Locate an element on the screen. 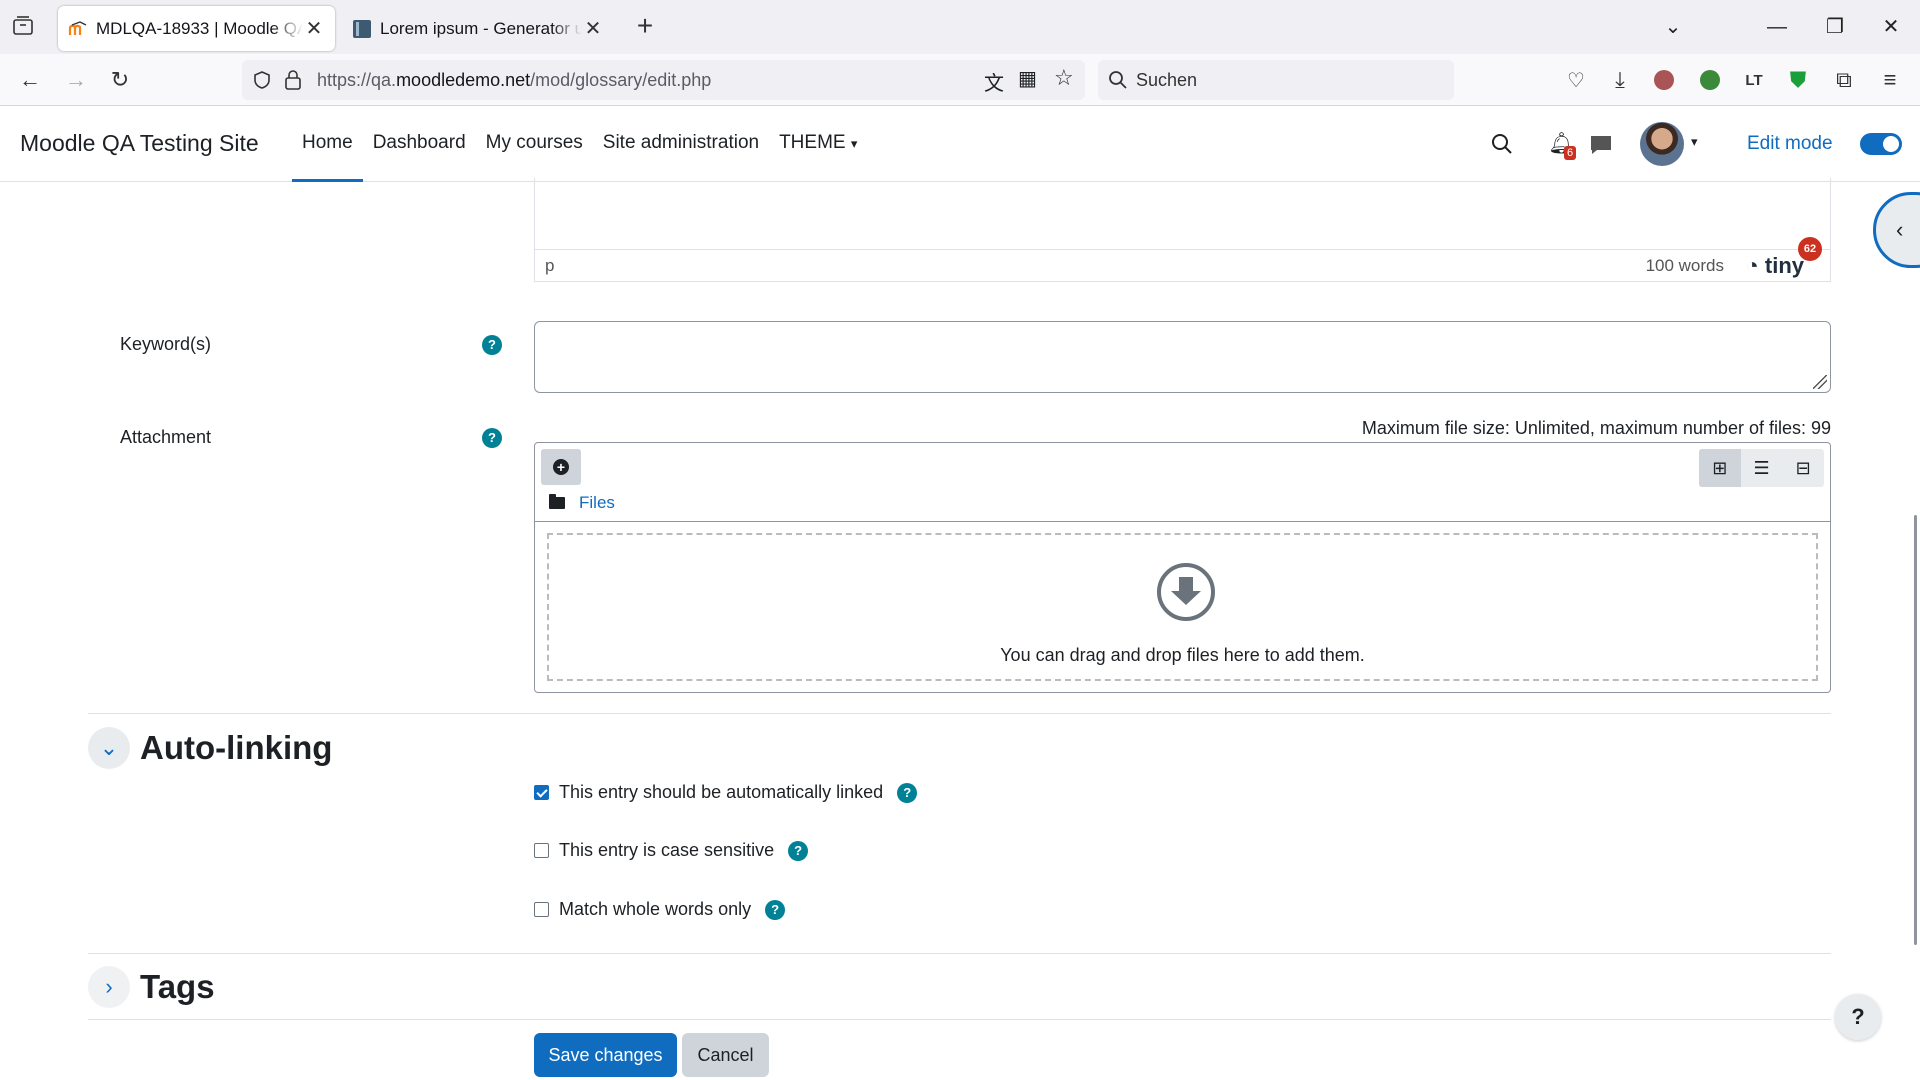  edit-mode-toggle is located at coordinates (1881, 144).